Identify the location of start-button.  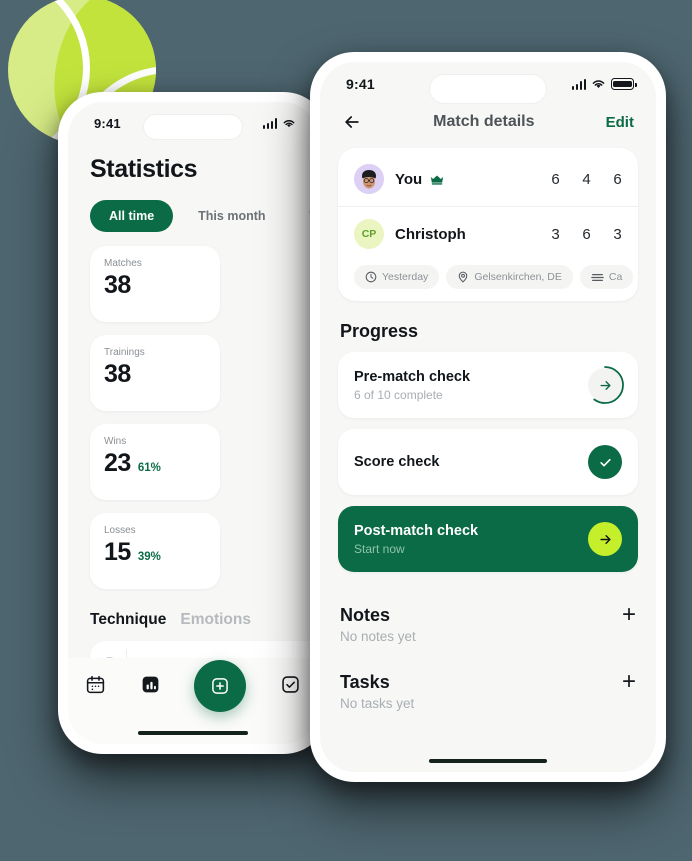
(605, 539).